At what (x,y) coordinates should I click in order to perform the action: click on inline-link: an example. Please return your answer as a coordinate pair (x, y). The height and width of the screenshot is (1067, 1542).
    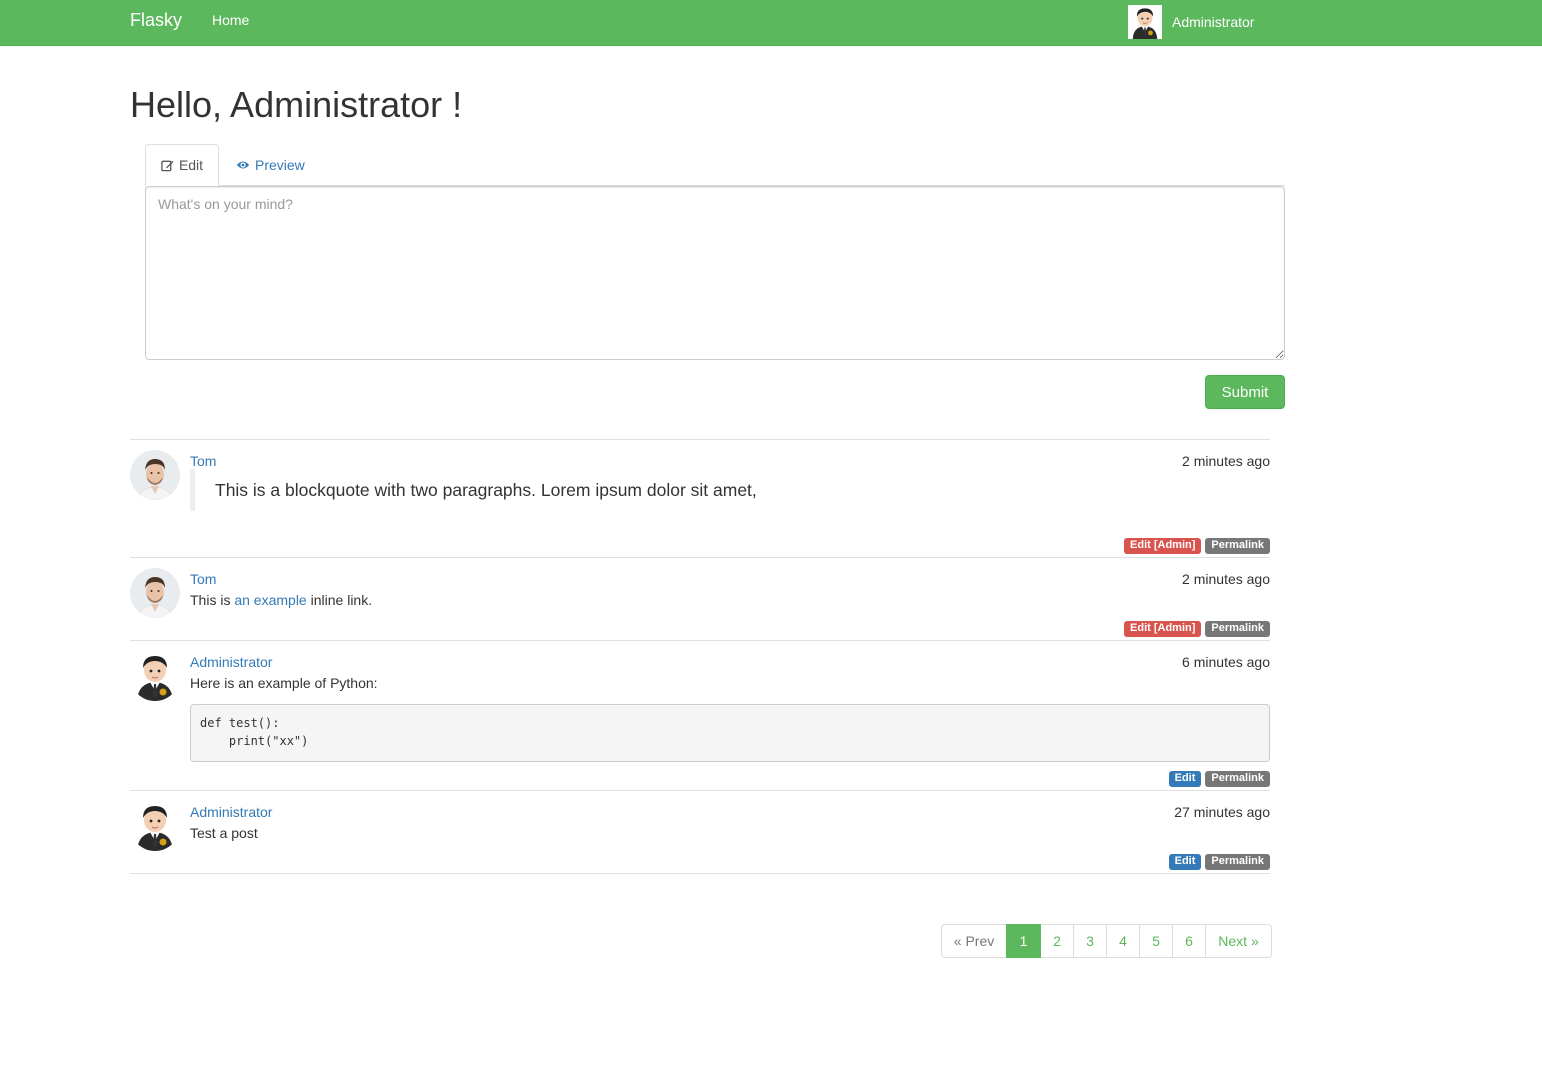
    Looking at the image, I should click on (270, 600).